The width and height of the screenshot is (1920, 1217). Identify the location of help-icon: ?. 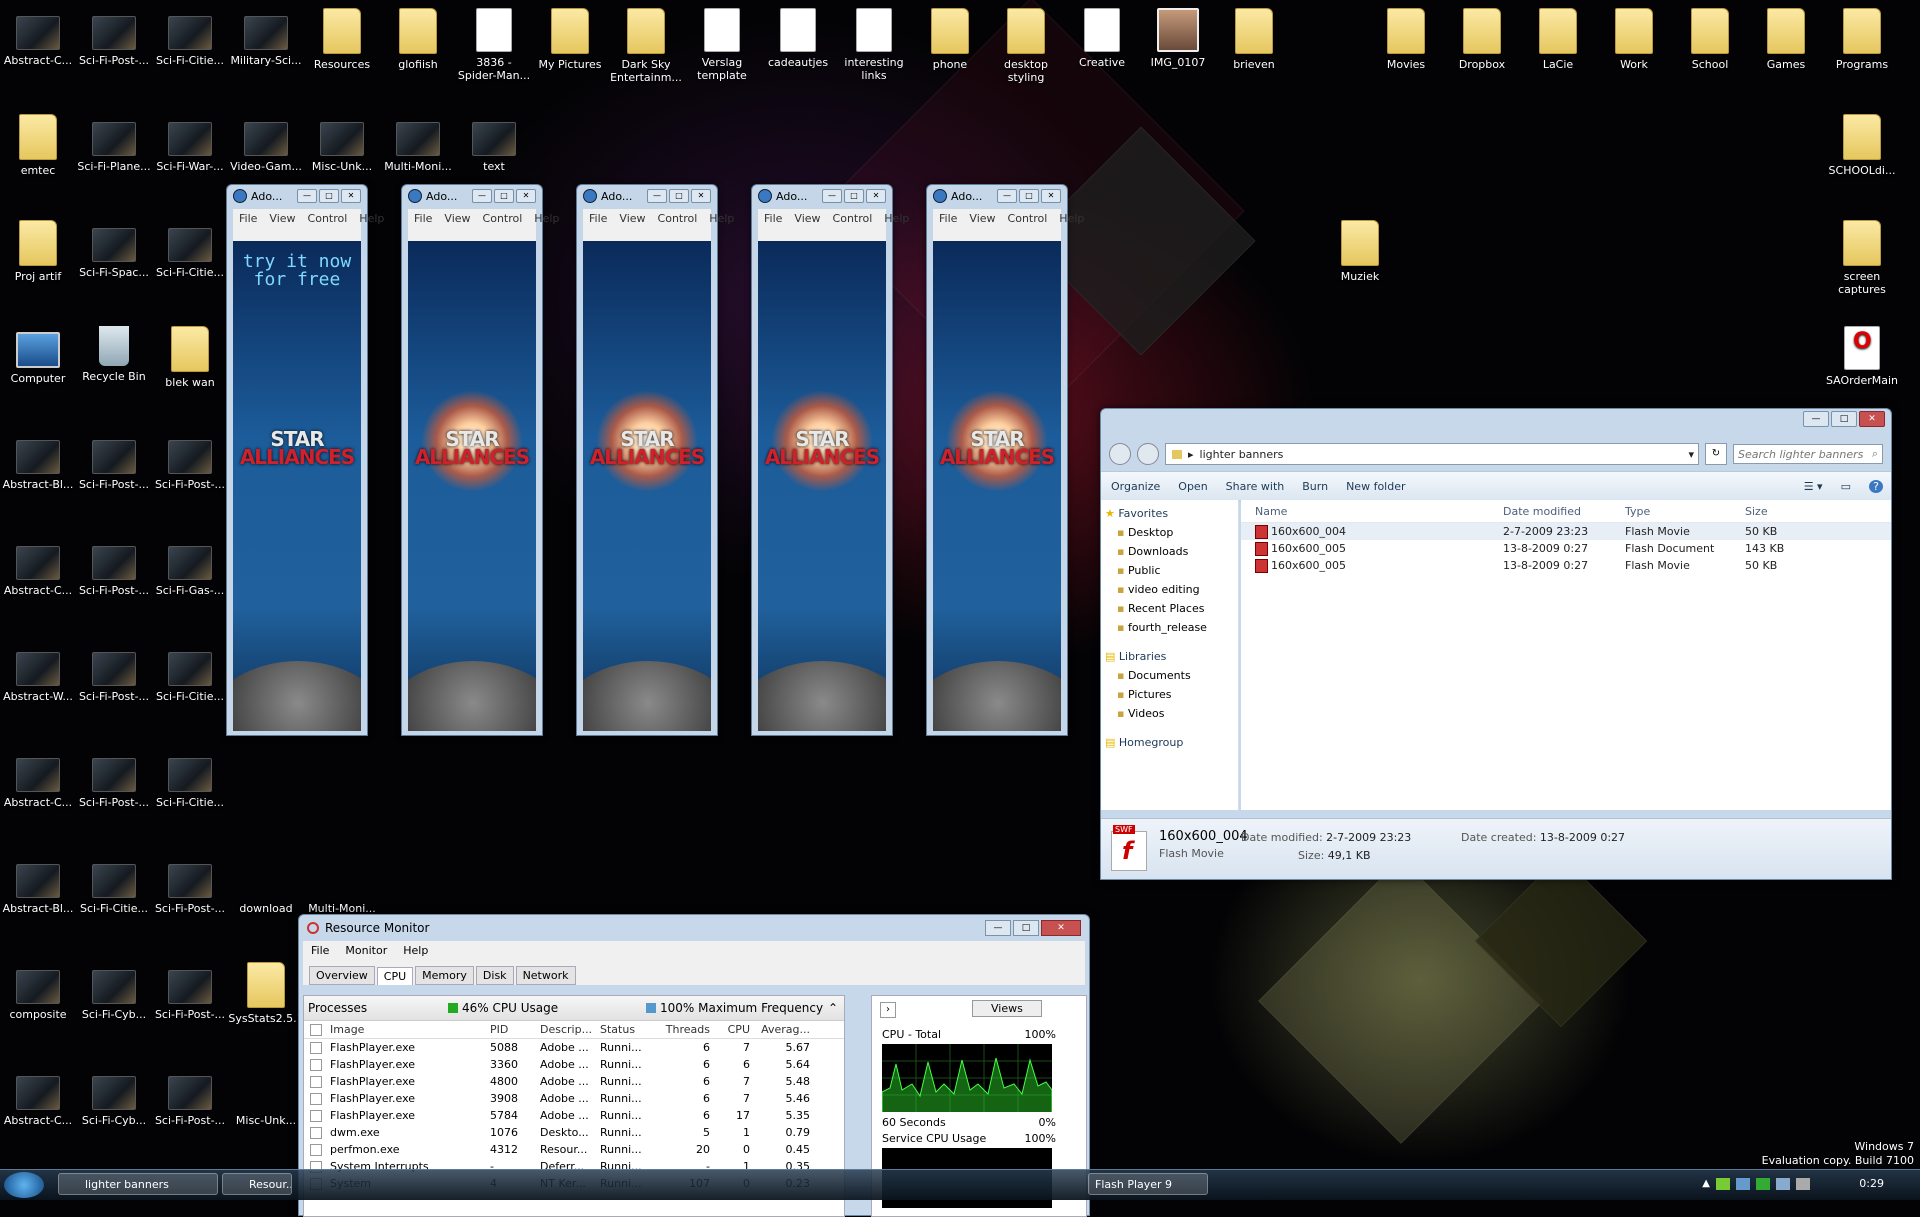
(1876, 486).